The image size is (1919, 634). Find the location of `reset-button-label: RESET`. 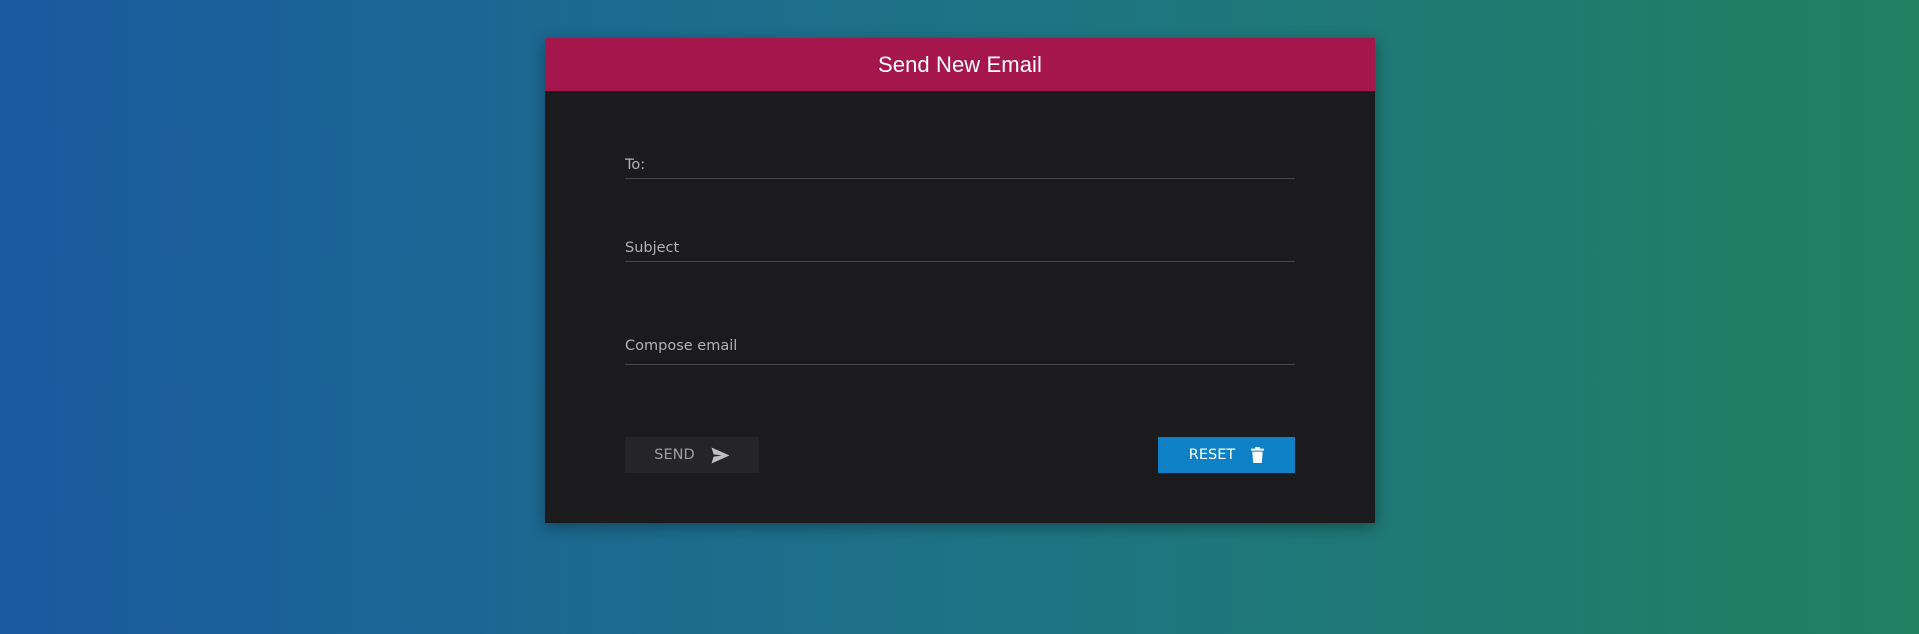

reset-button-label: RESET is located at coordinates (1212, 455).